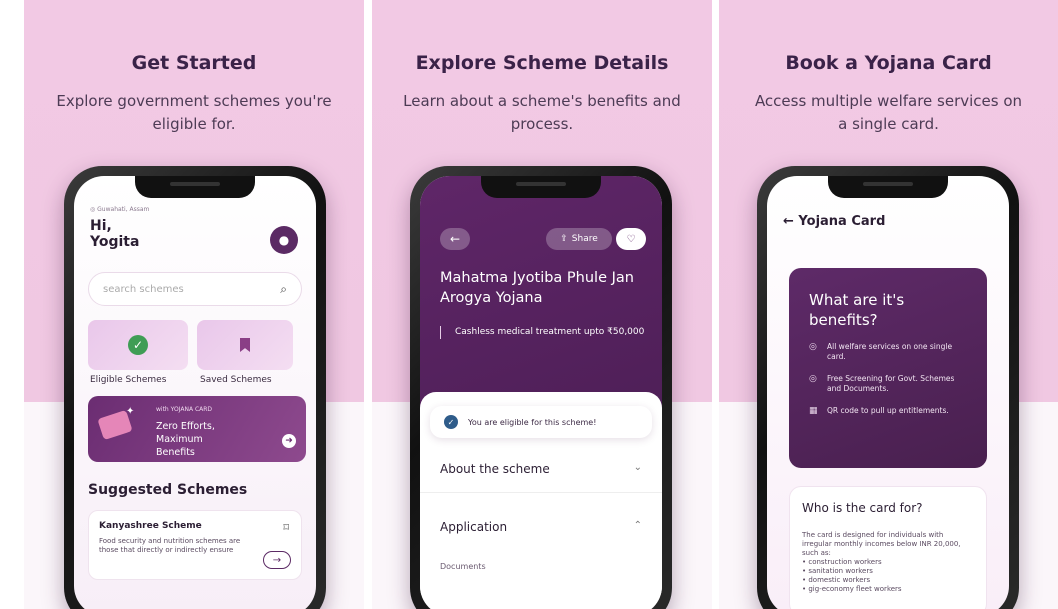  Describe the element at coordinates (115, 234) in the screenshot. I see `greeting: Hi, Yogita` at that location.